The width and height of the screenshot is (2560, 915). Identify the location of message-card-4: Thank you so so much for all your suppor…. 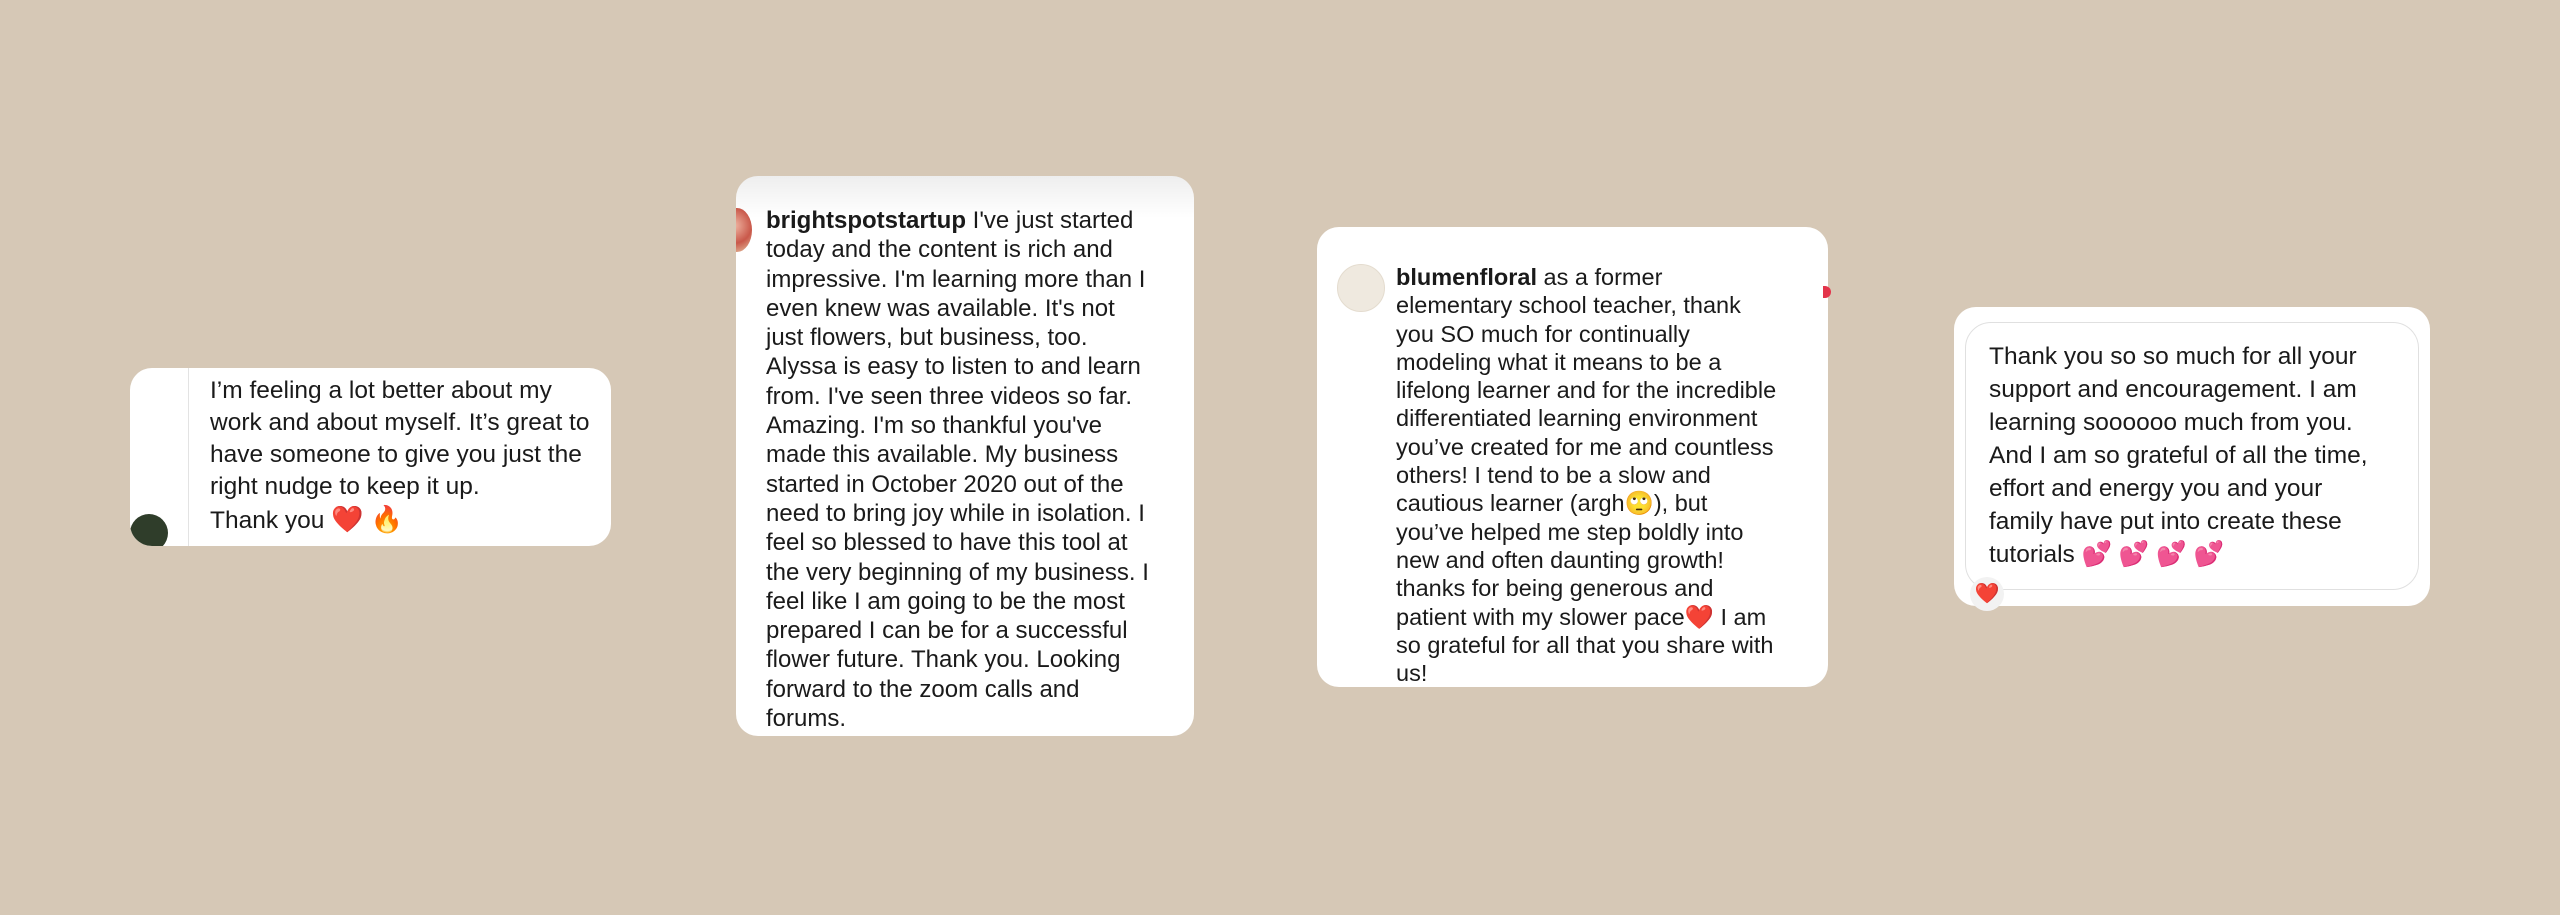
(2192, 459).